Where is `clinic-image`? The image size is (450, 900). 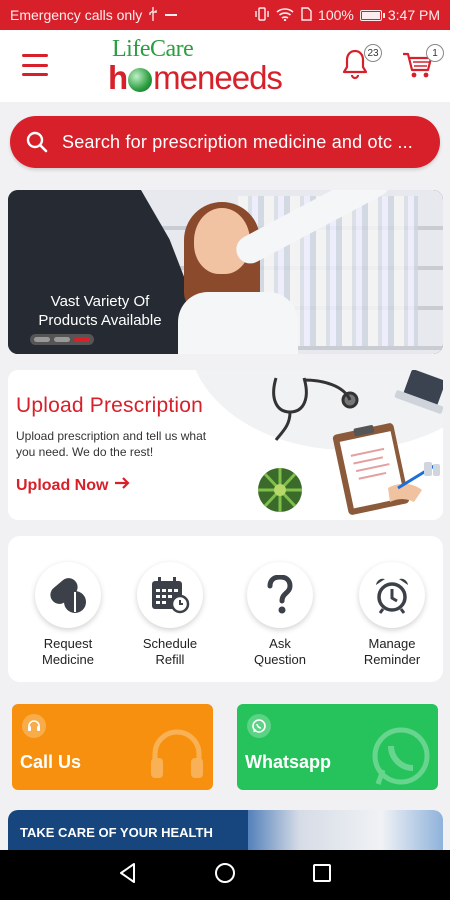
clinic-image is located at coordinates (340, 830).